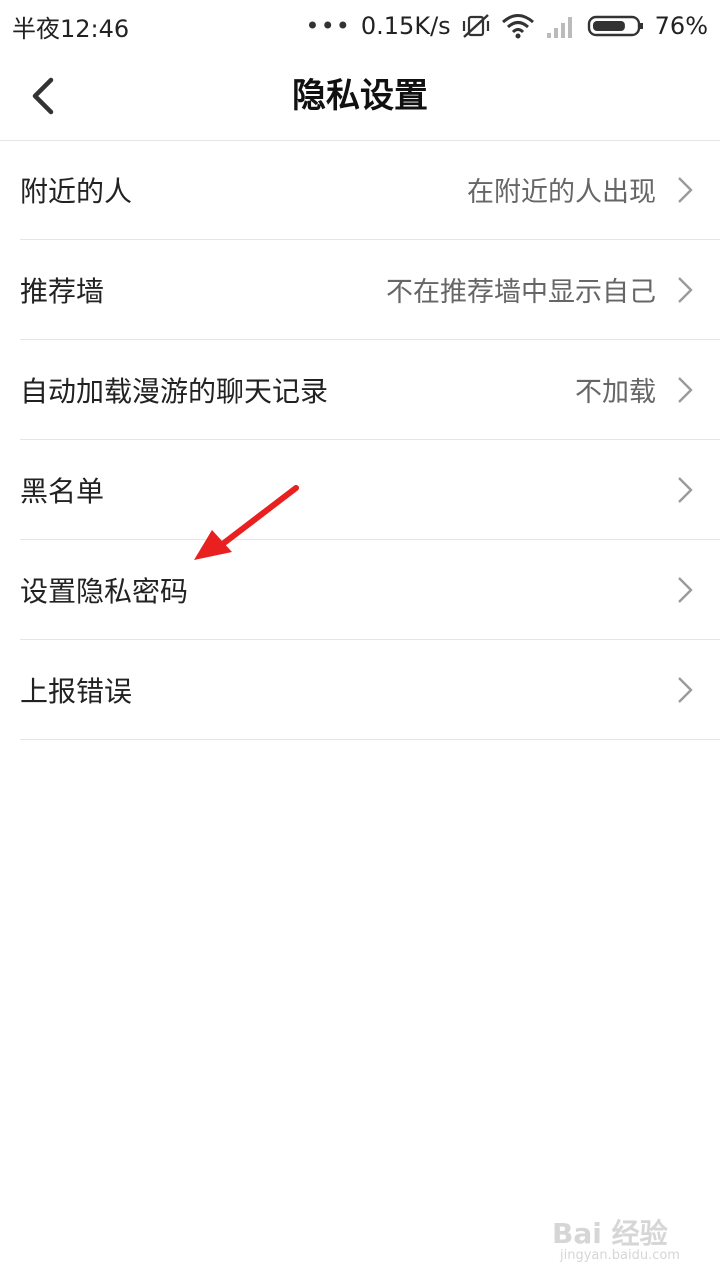 Image resolution: width=720 pixels, height=1280 pixels. What do you see at coordinates (681, 26) in the screenshot?
I see `battery-percent: 76%` at bounding box center [681, 26].